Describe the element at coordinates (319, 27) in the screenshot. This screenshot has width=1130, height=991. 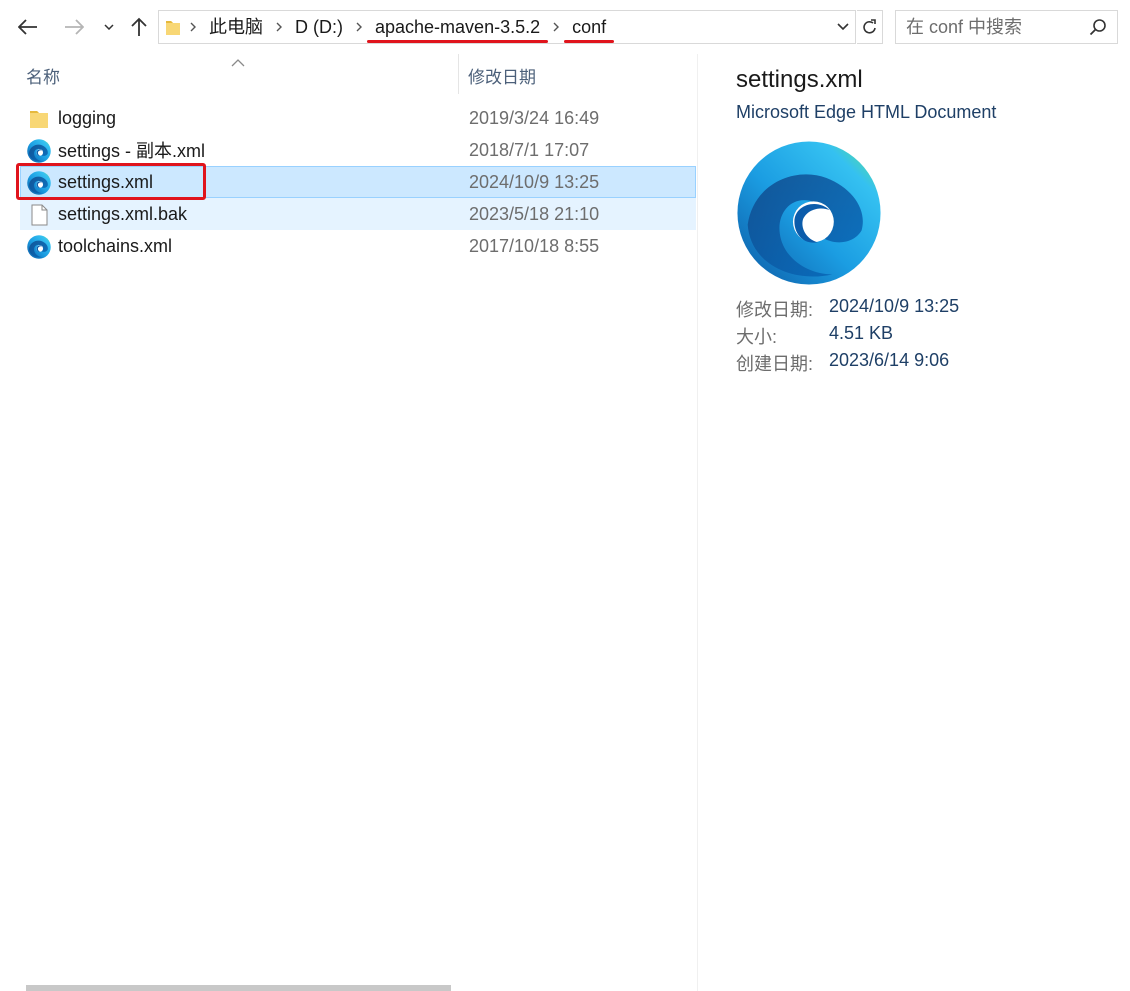
I see `breadcrumb-drive-d: D (D:)` at that location.